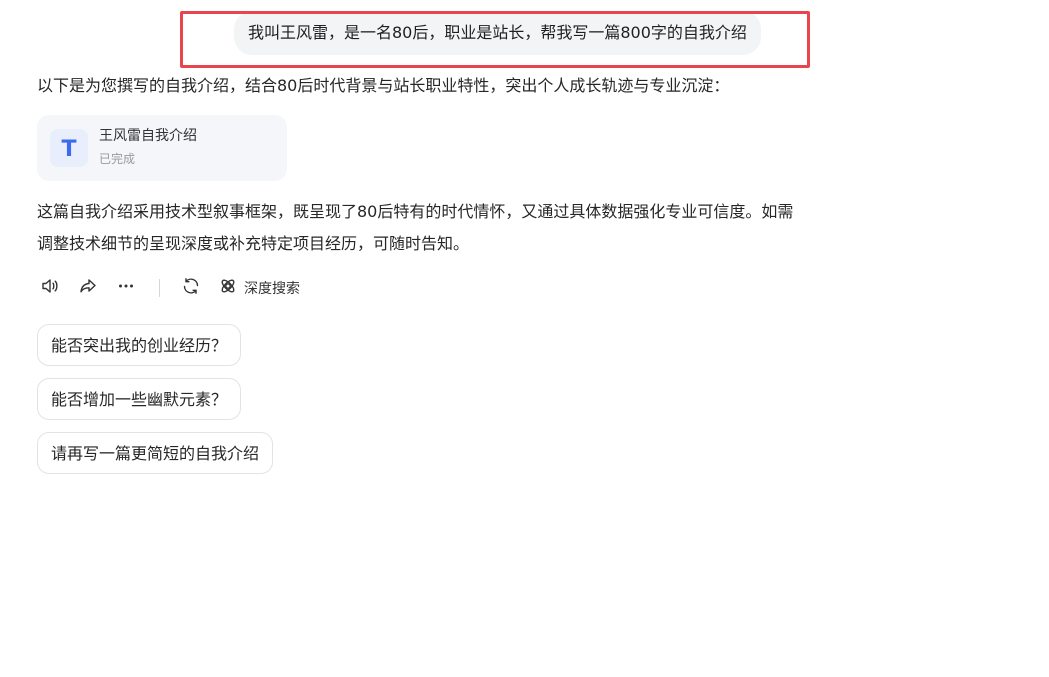 The image size is (1049, 677). I want to click on highlight-frame, so click(495, 39).